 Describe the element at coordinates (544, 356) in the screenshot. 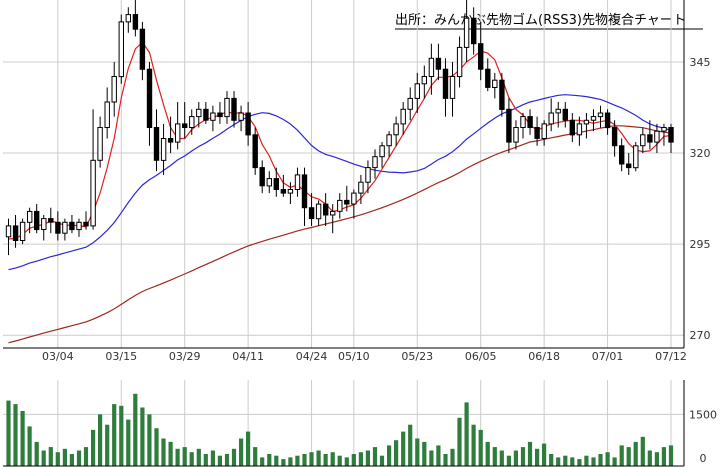

I see `date-tick-label: 06/18` at that location.